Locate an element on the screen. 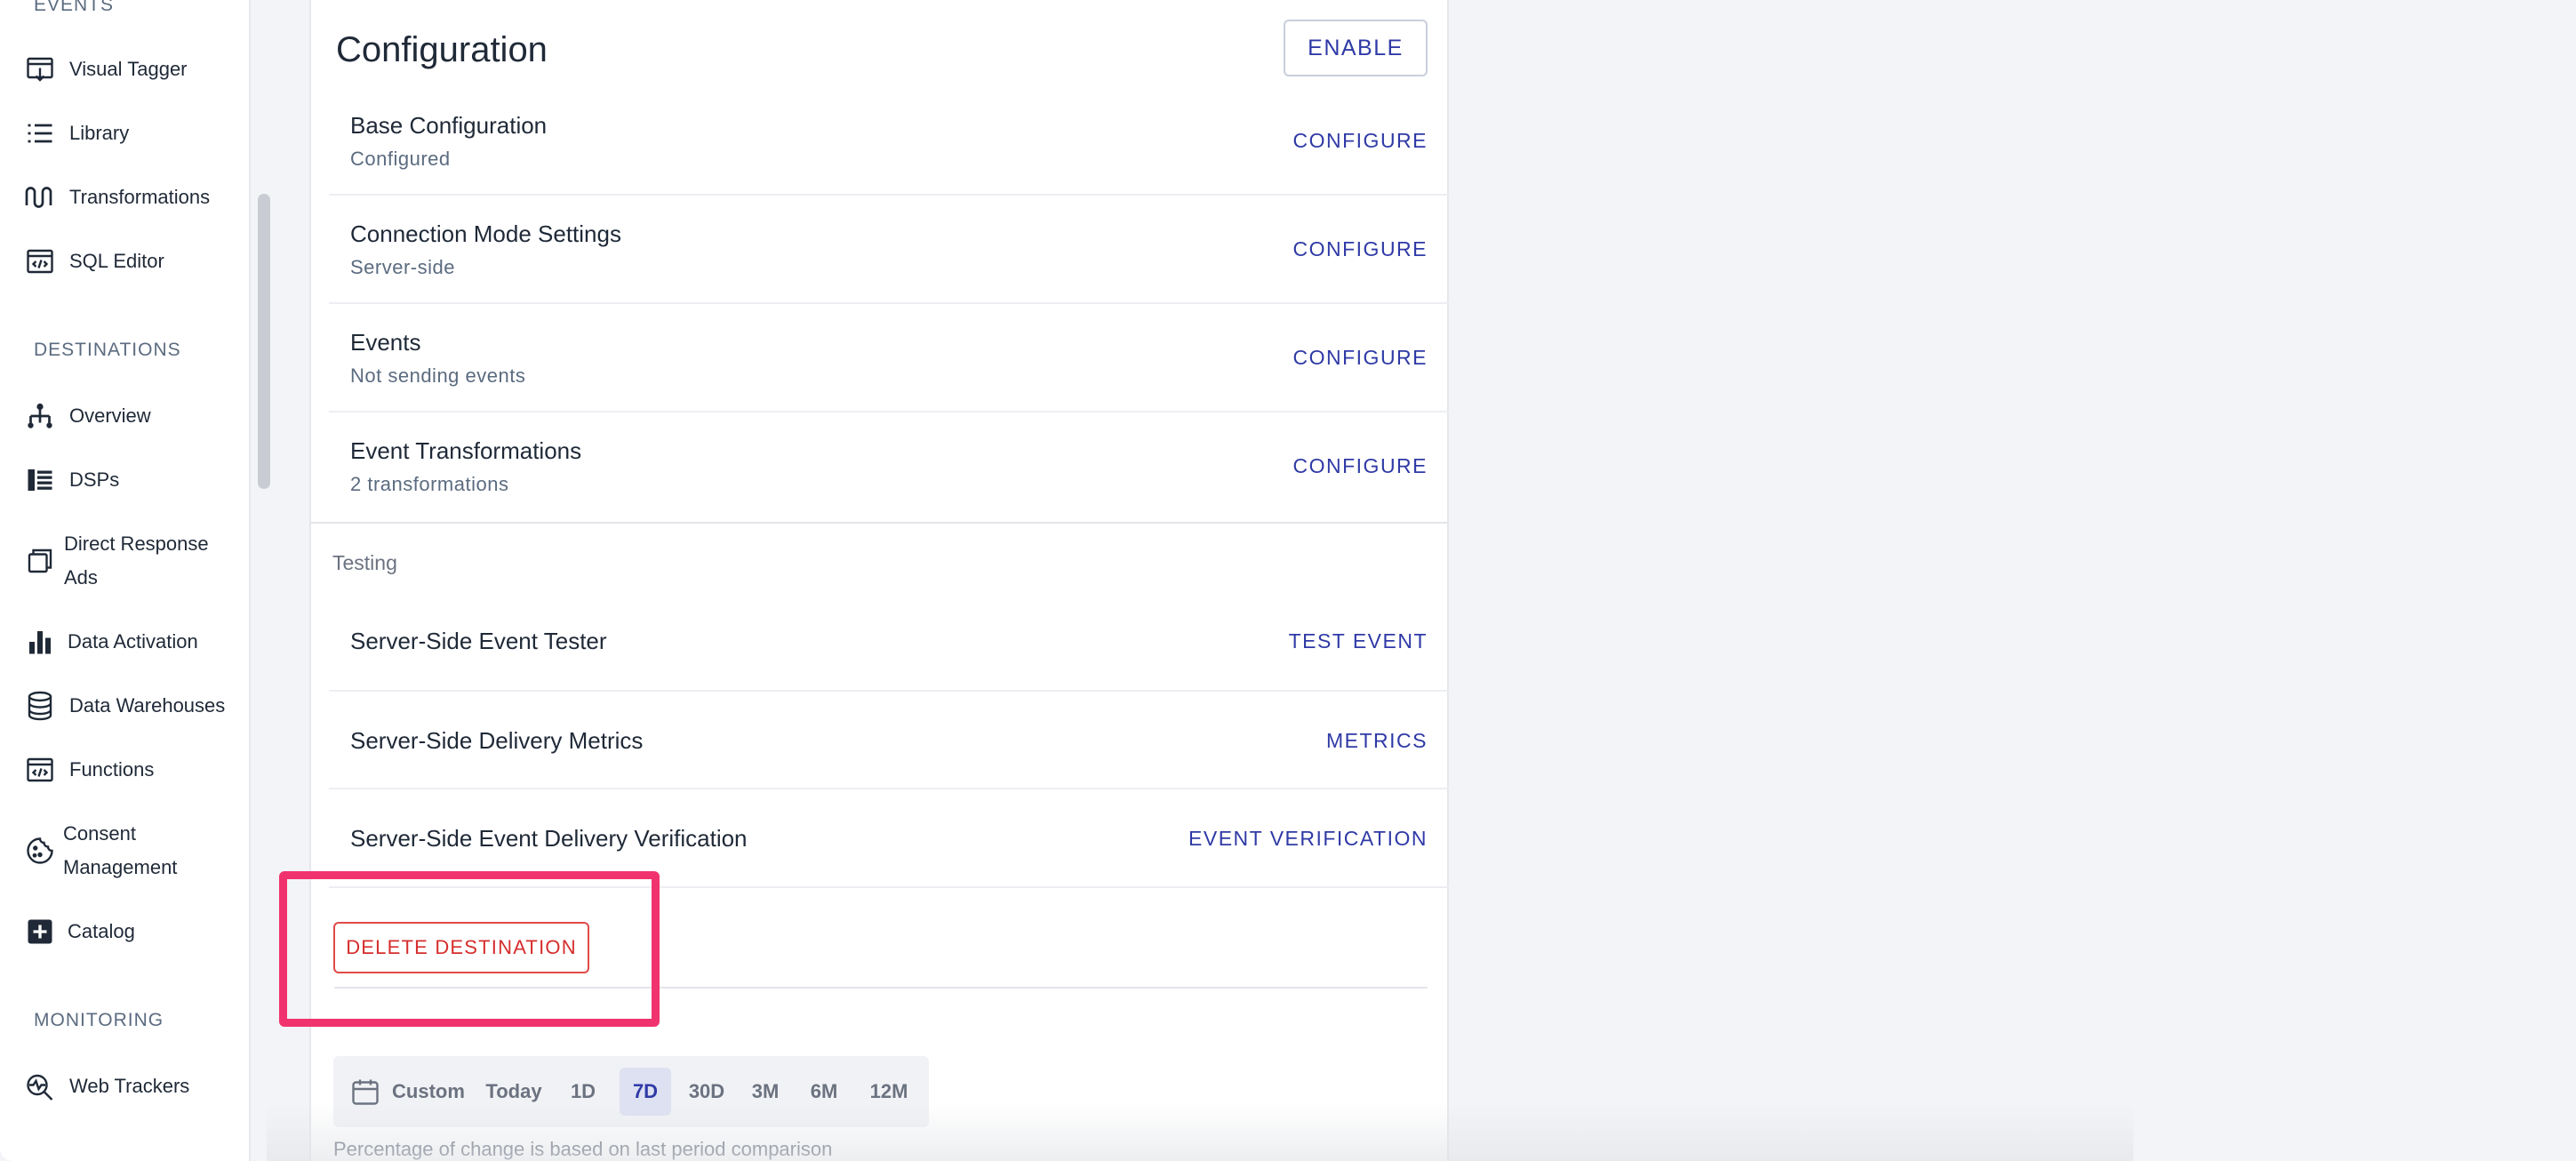  sidebar-item-functions: Functions is located at coordinates (120, 770).